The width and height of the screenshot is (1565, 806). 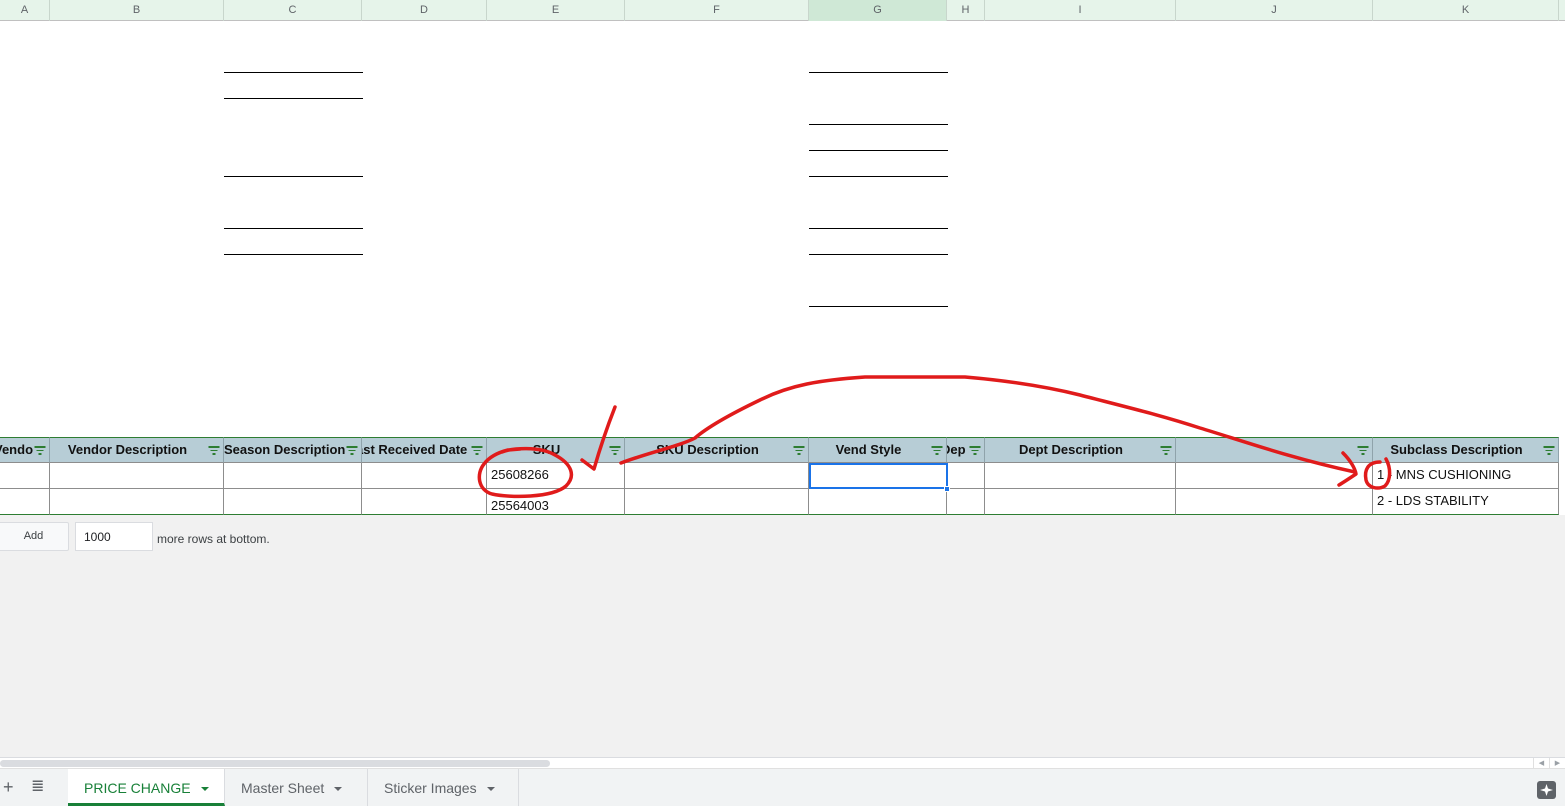 I want to click on explore-sparkle-button, so click(x=1546, y=790).